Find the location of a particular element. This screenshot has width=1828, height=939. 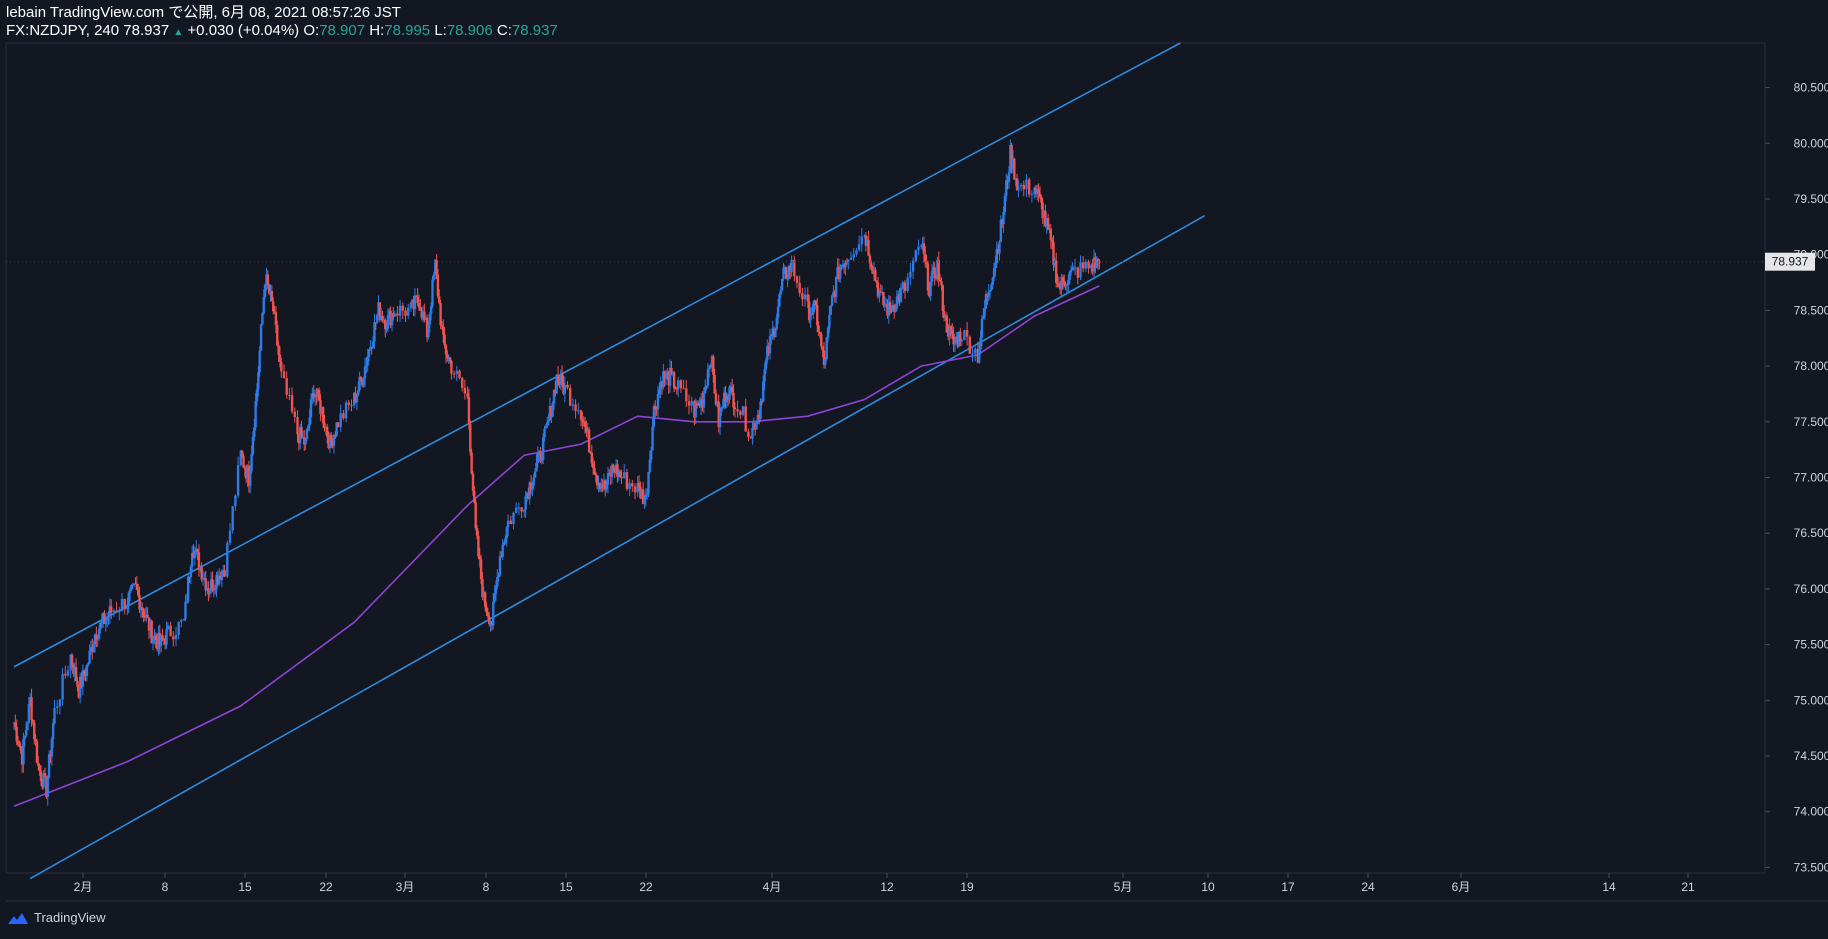

y-tick-label: 77.500 is located at coordinates (1811, 422).